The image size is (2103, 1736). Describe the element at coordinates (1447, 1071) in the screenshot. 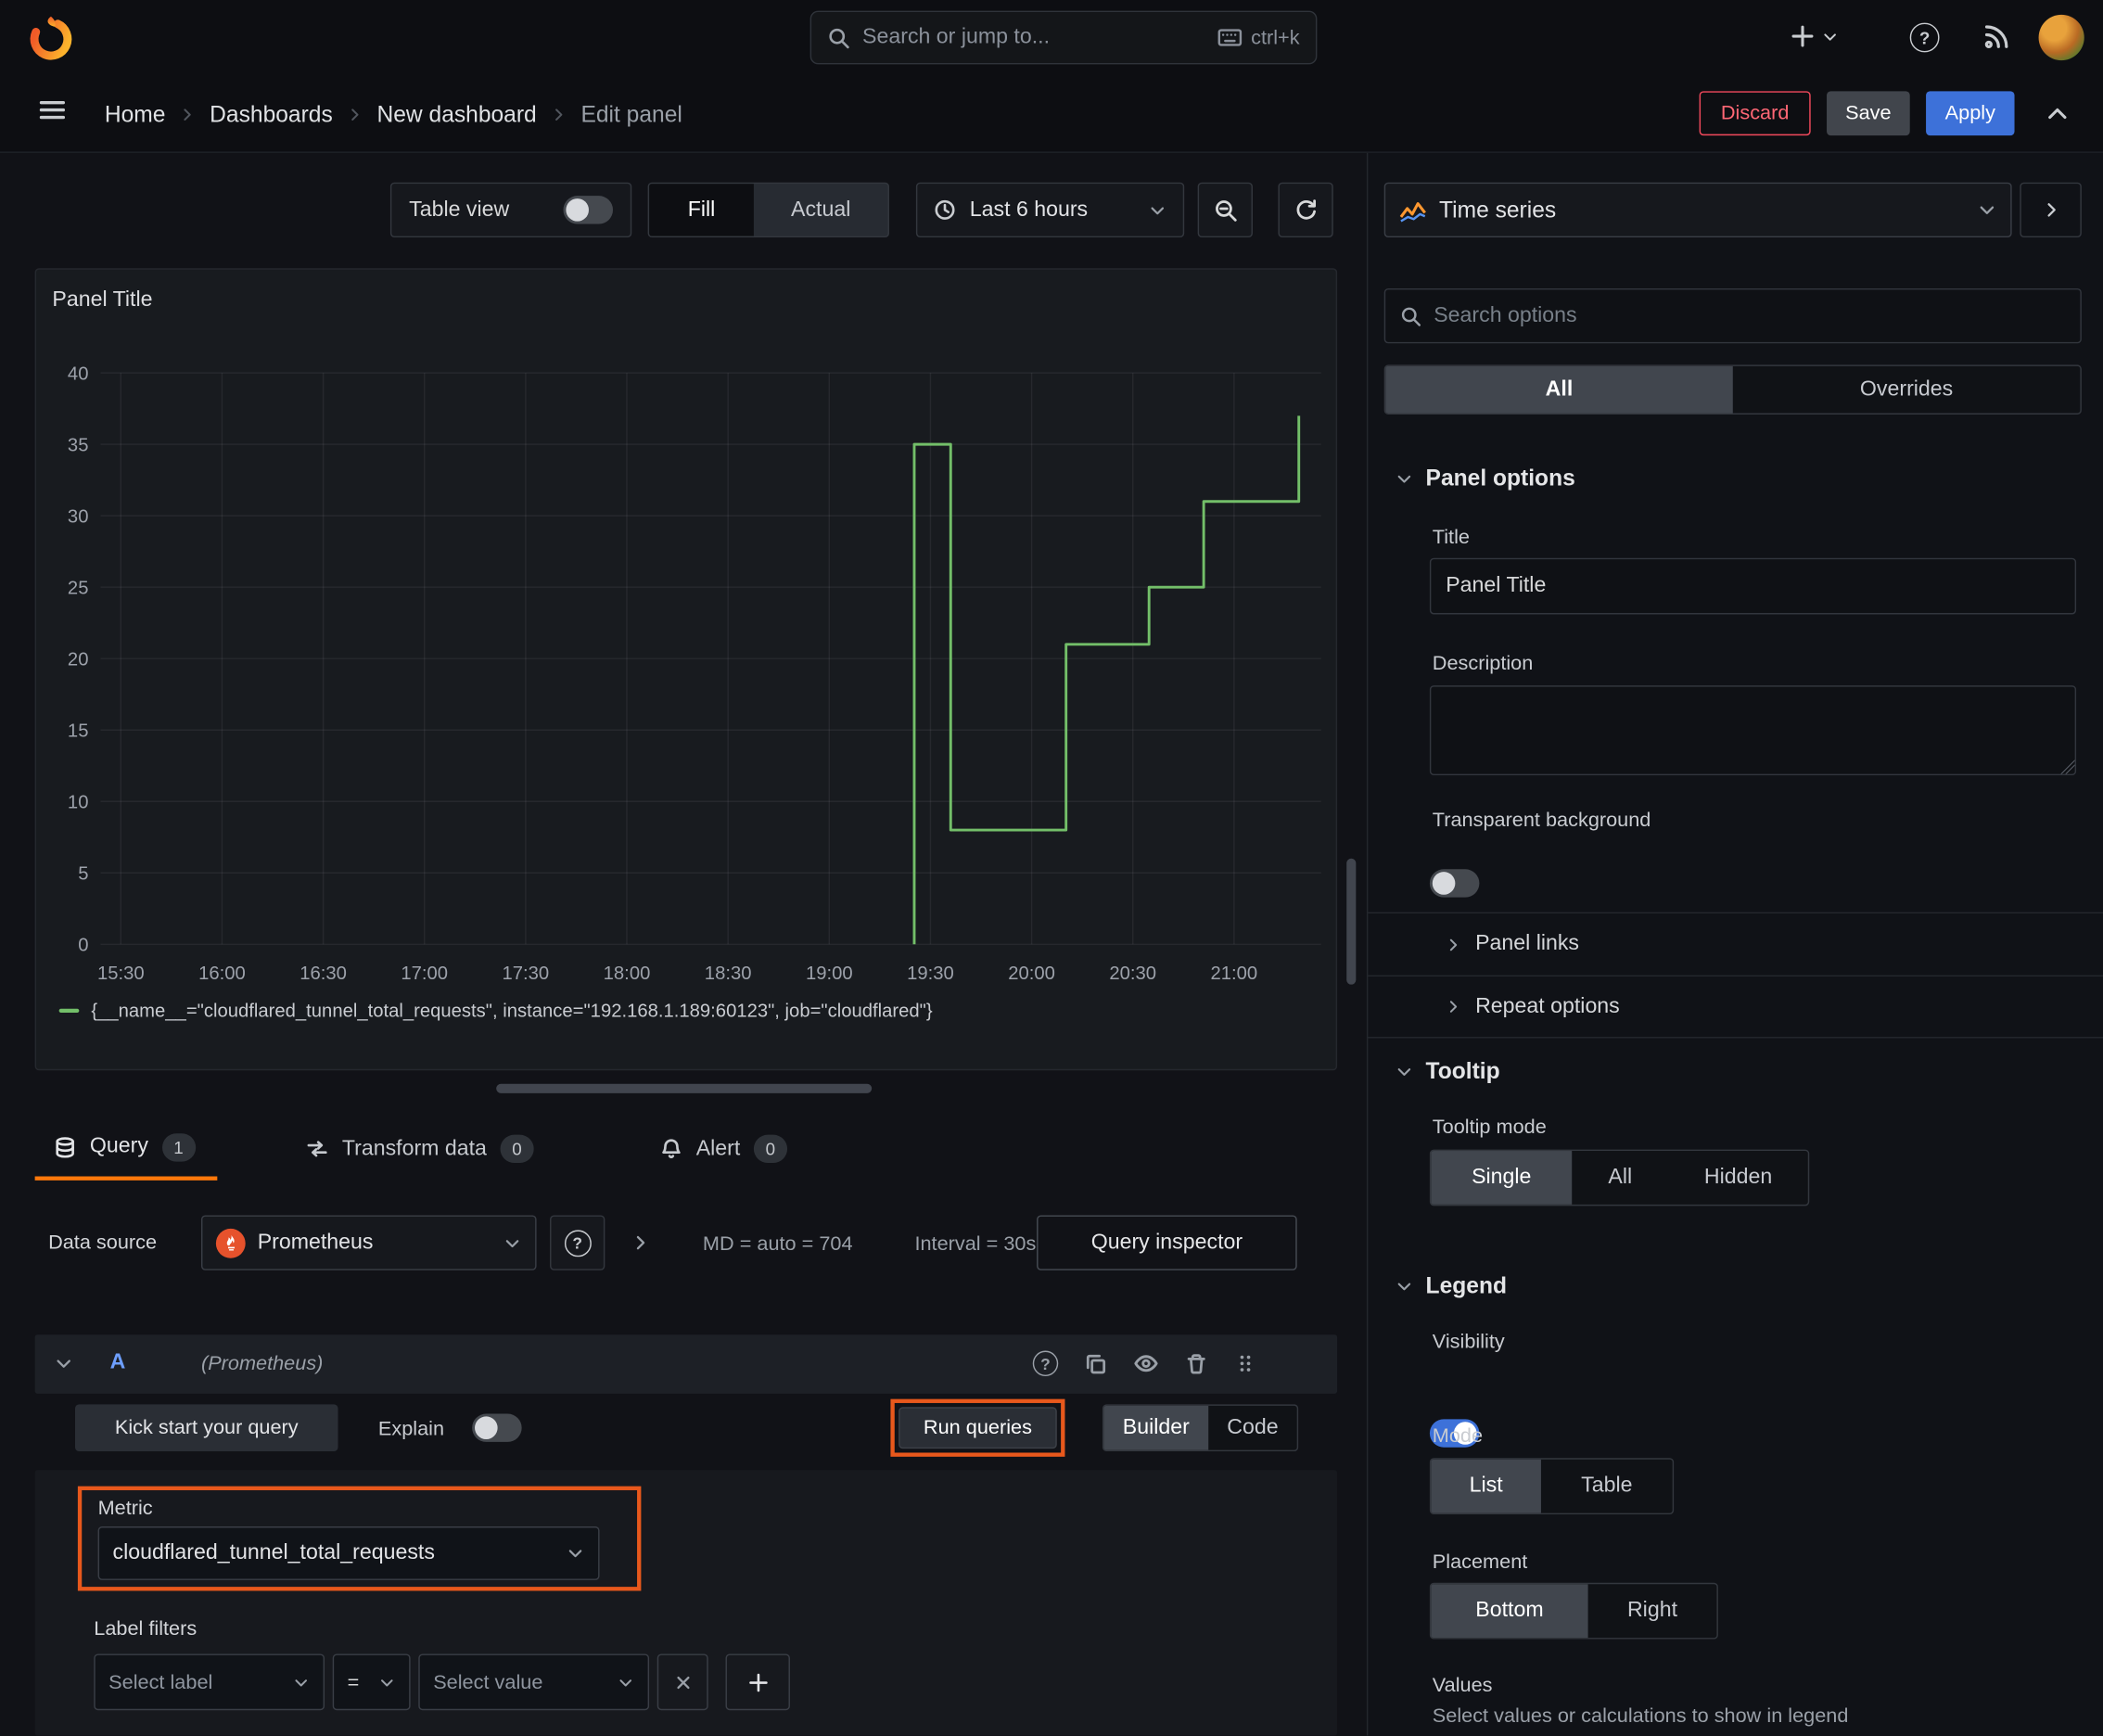

I see `tooltip-header: Tooltip` at that location.